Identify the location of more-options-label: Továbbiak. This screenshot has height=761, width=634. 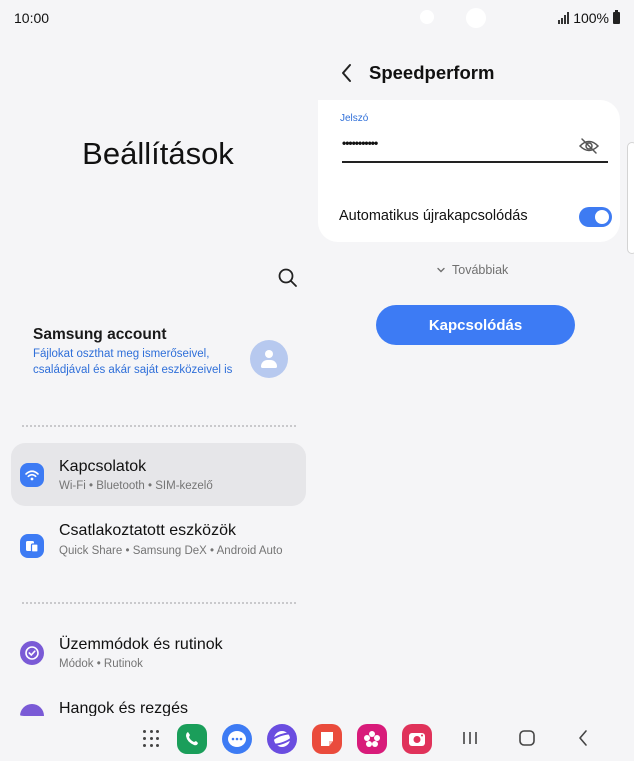
(480, 270).